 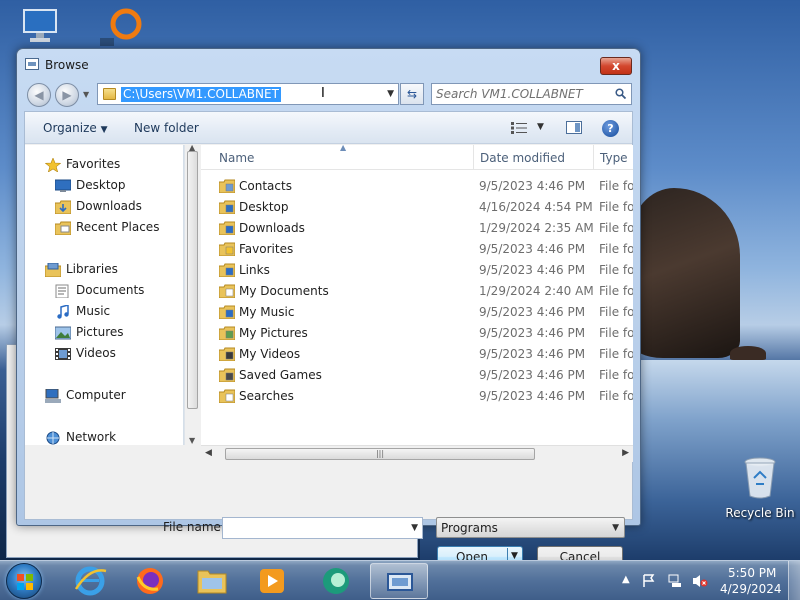 I want to click on file-row: Links 9/5/2023 4:46 PM File folder, so click(x=417, y=270).